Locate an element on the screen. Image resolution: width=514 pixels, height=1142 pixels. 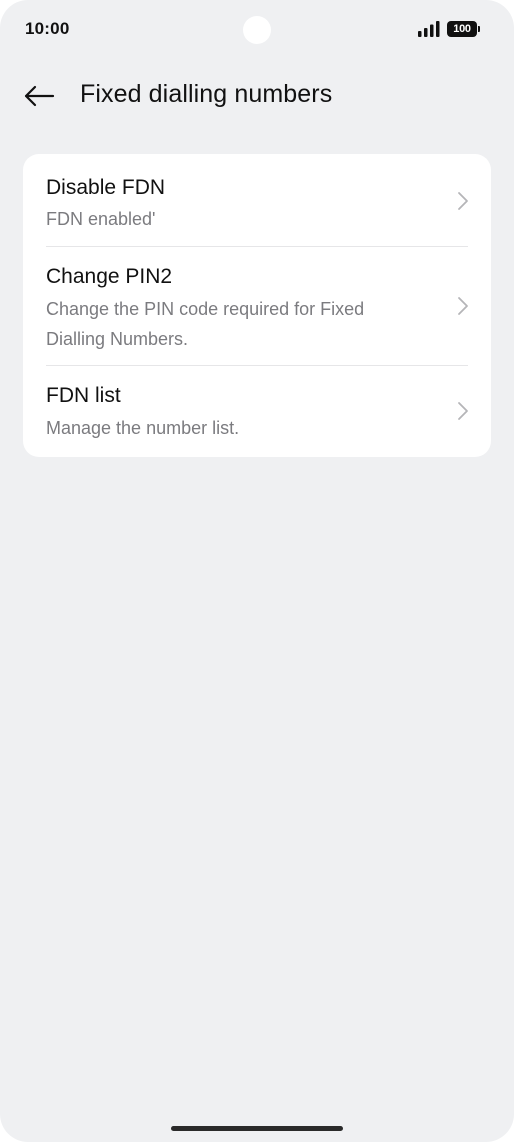
battery-level: 100 is located at coordinates (462, 29).